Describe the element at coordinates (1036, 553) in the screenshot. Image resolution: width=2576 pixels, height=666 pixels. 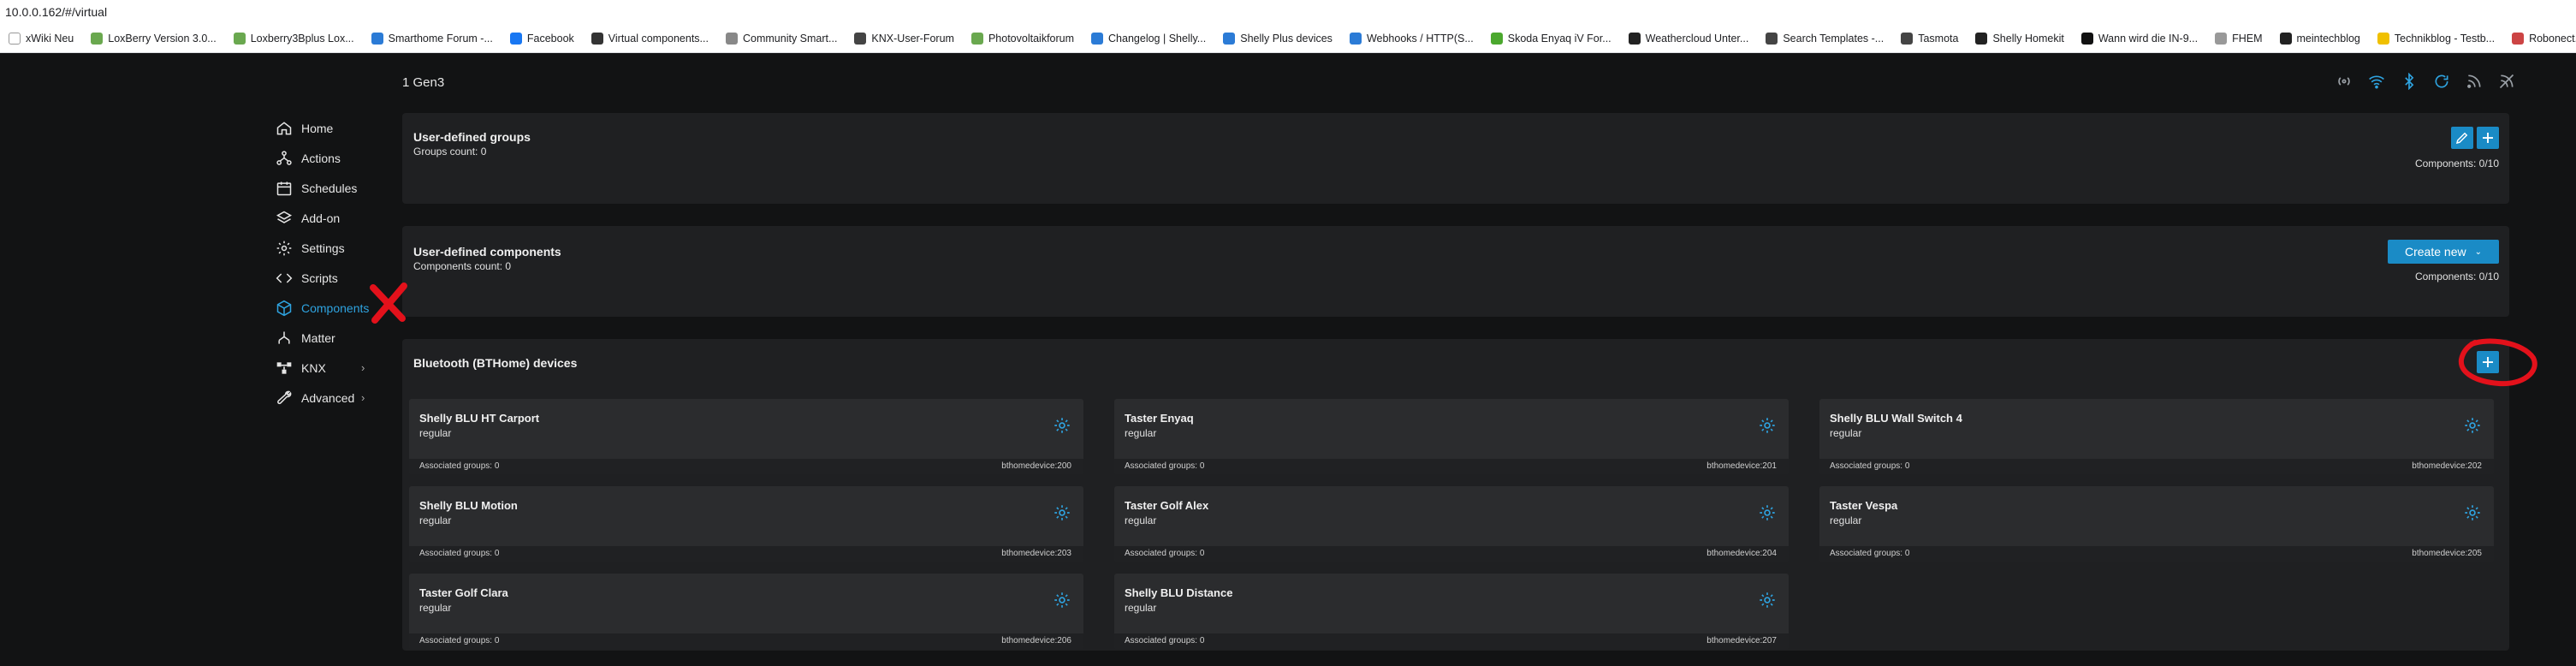
I see `device-id: bthomedevice:203` at that location.